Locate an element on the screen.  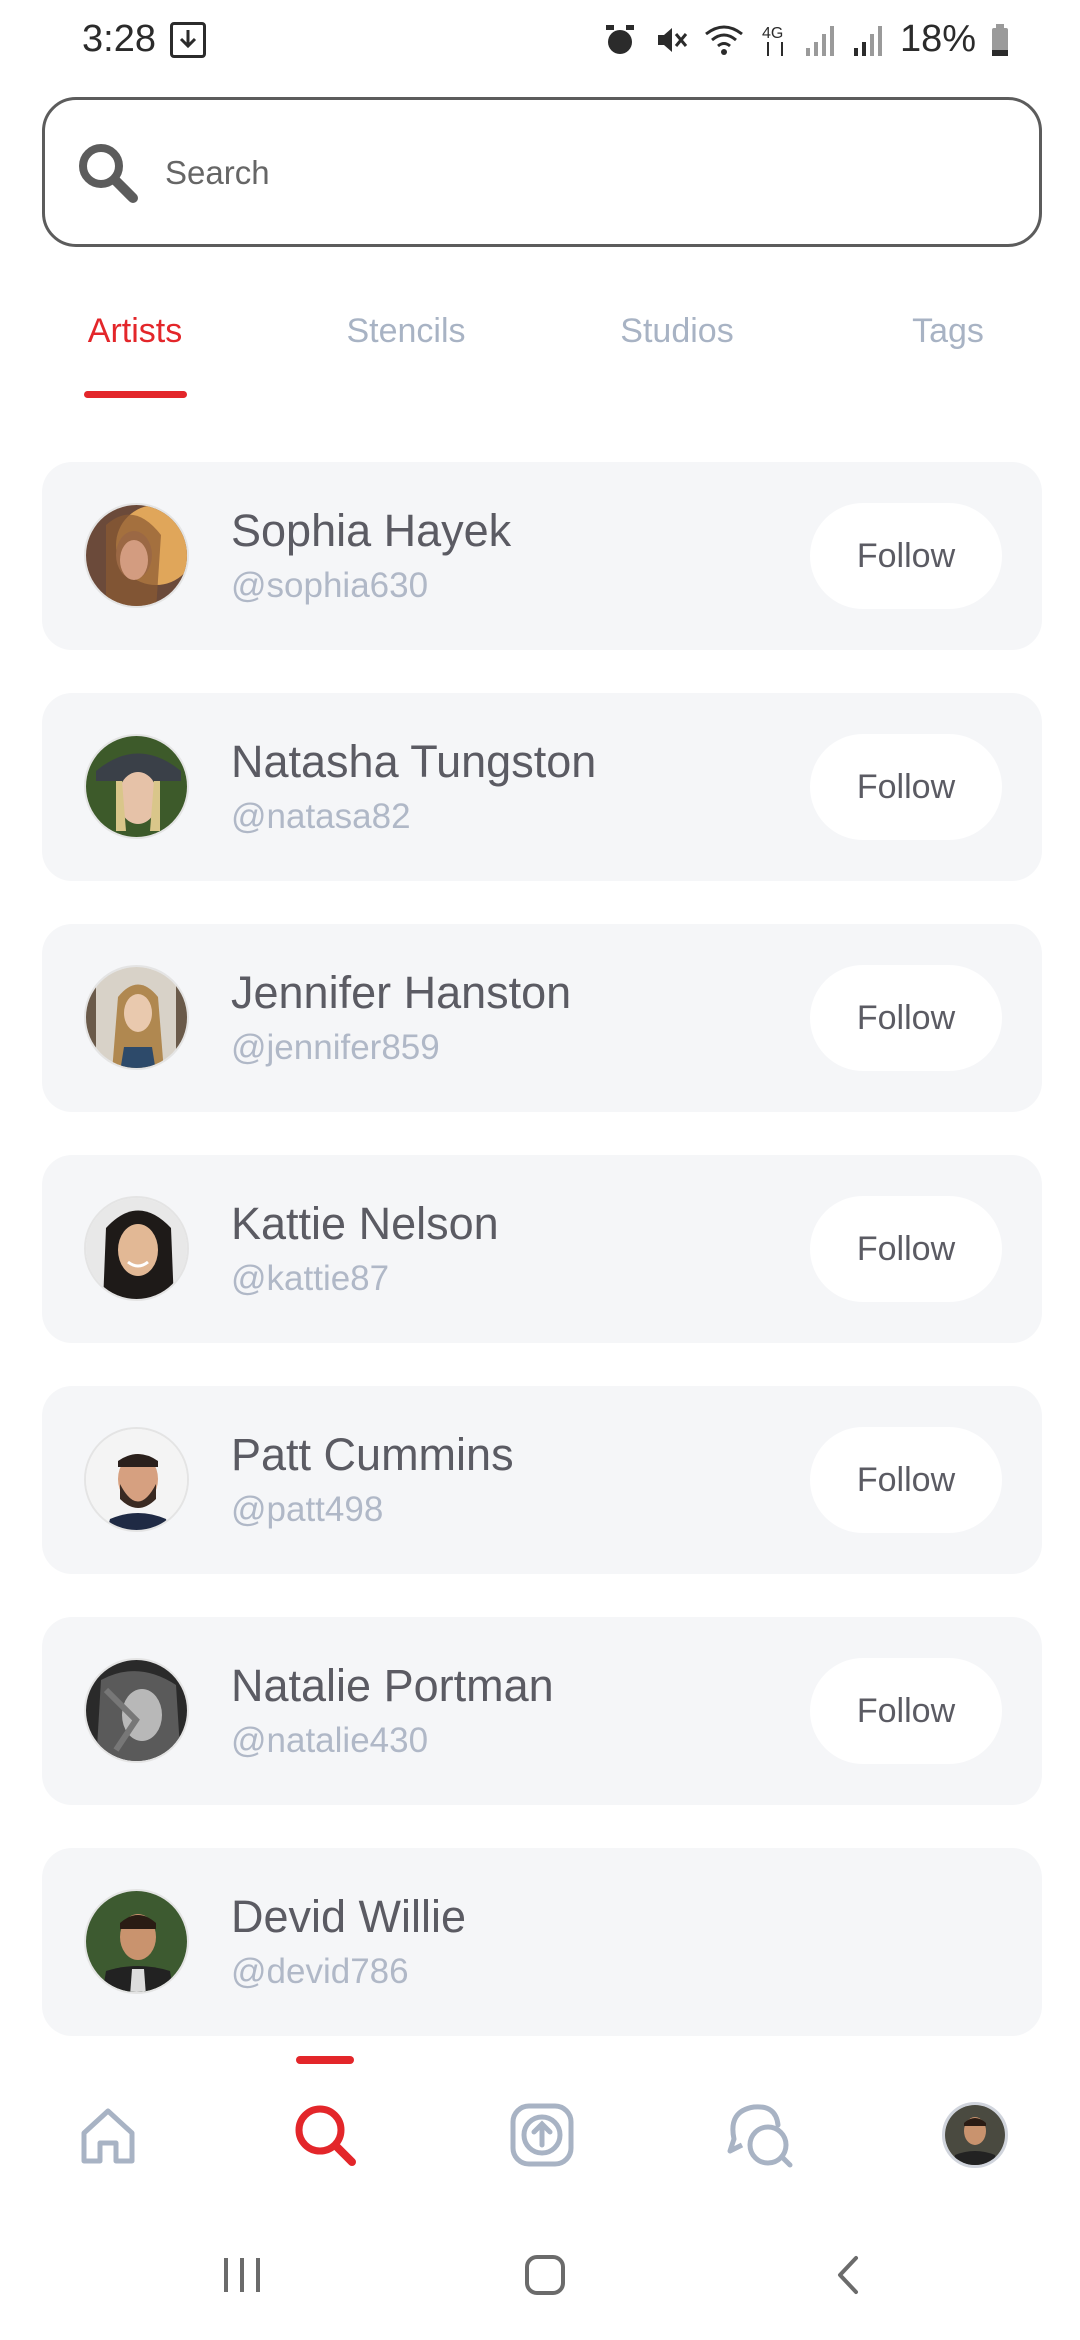
mute-icon is located at coordinates (672, 39).